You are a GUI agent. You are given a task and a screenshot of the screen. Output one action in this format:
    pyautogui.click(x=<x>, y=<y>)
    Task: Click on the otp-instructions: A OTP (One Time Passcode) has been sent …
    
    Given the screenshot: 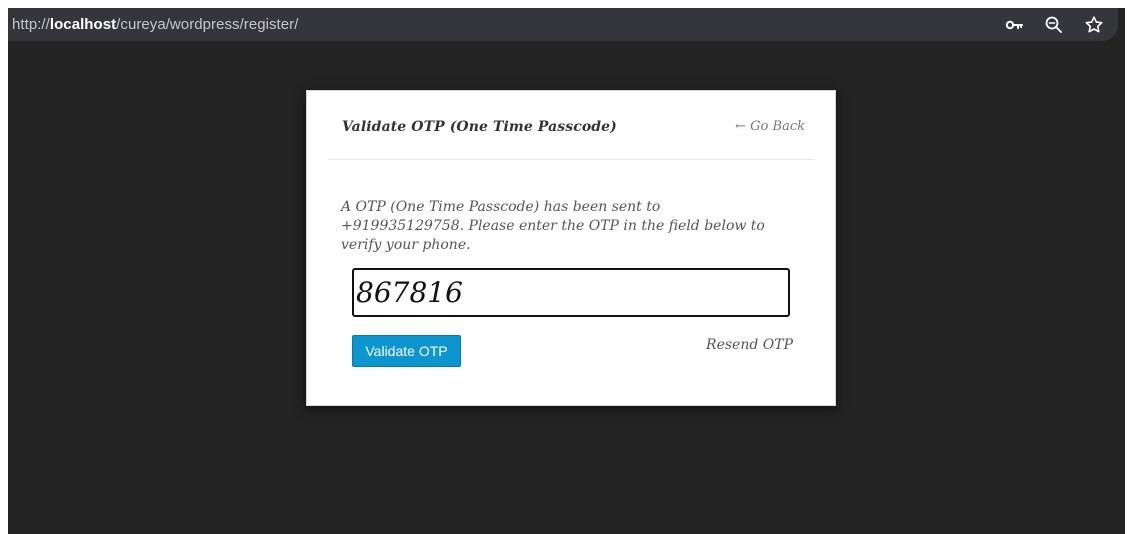 What is the action you would take?
    pyautogui.click(x=553, y=226)
    